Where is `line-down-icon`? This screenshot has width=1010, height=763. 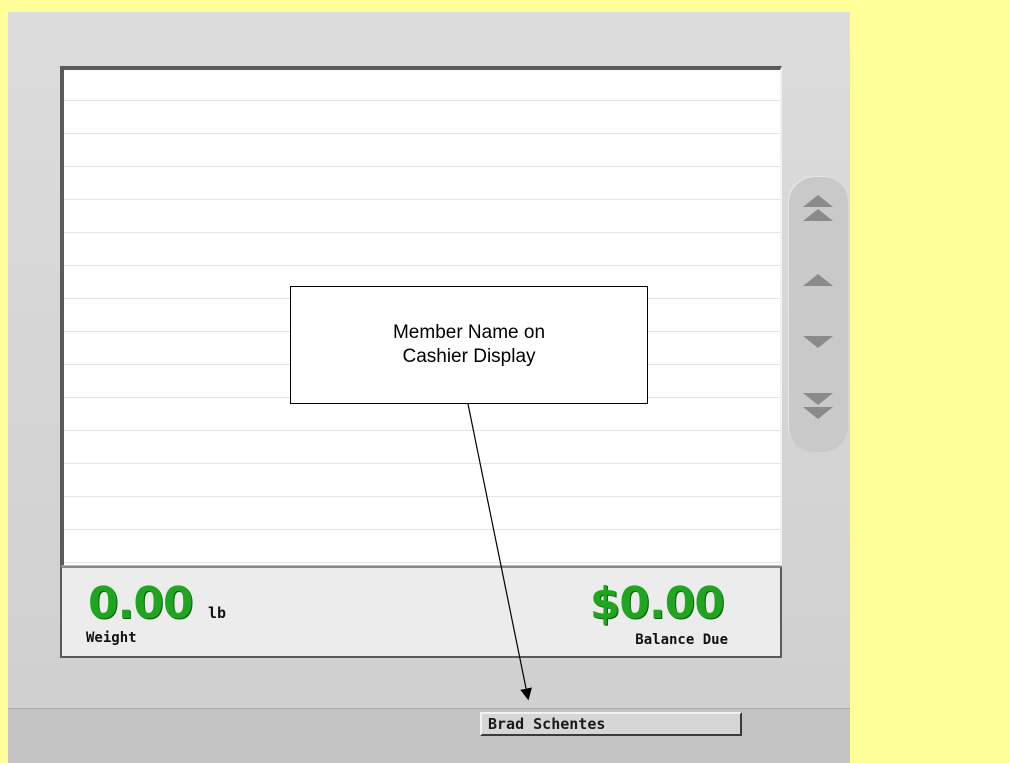
line-down-icon is located at coordinates (818, 342).